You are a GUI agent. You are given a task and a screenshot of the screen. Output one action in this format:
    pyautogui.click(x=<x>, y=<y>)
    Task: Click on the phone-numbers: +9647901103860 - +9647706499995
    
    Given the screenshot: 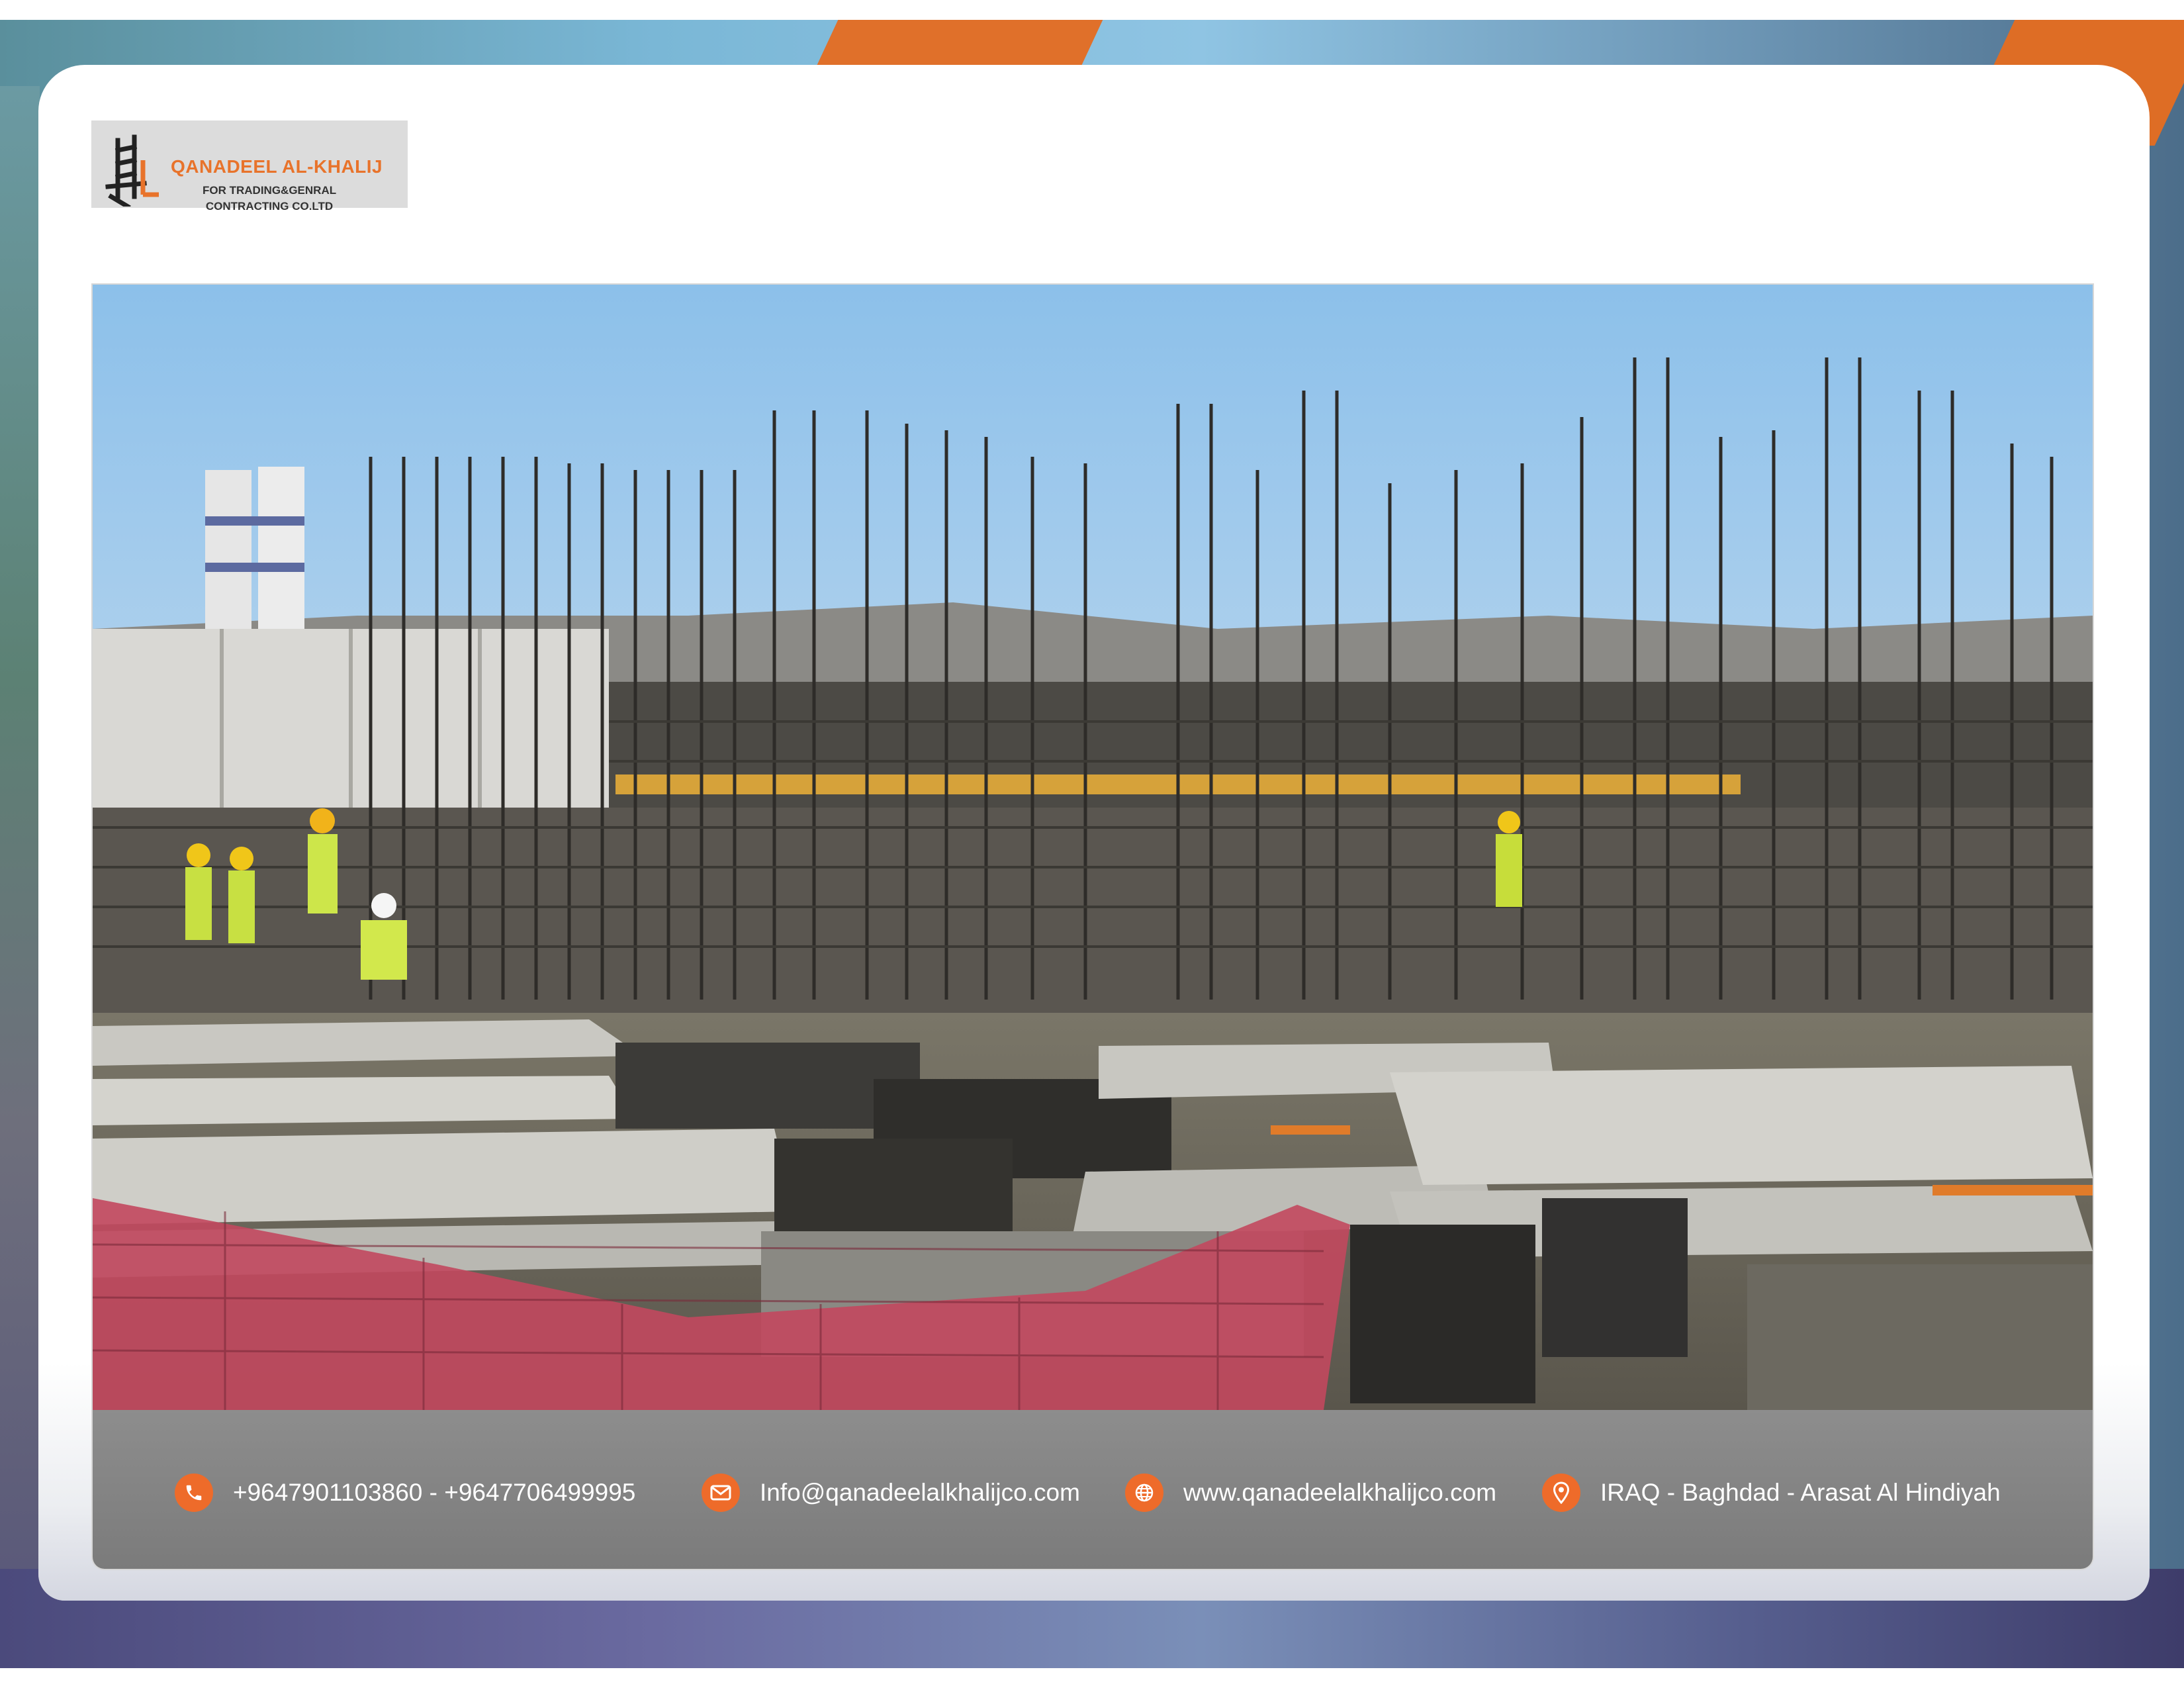 What is the action you would take?
    pyautogui.click(x=434, y=1493)
    